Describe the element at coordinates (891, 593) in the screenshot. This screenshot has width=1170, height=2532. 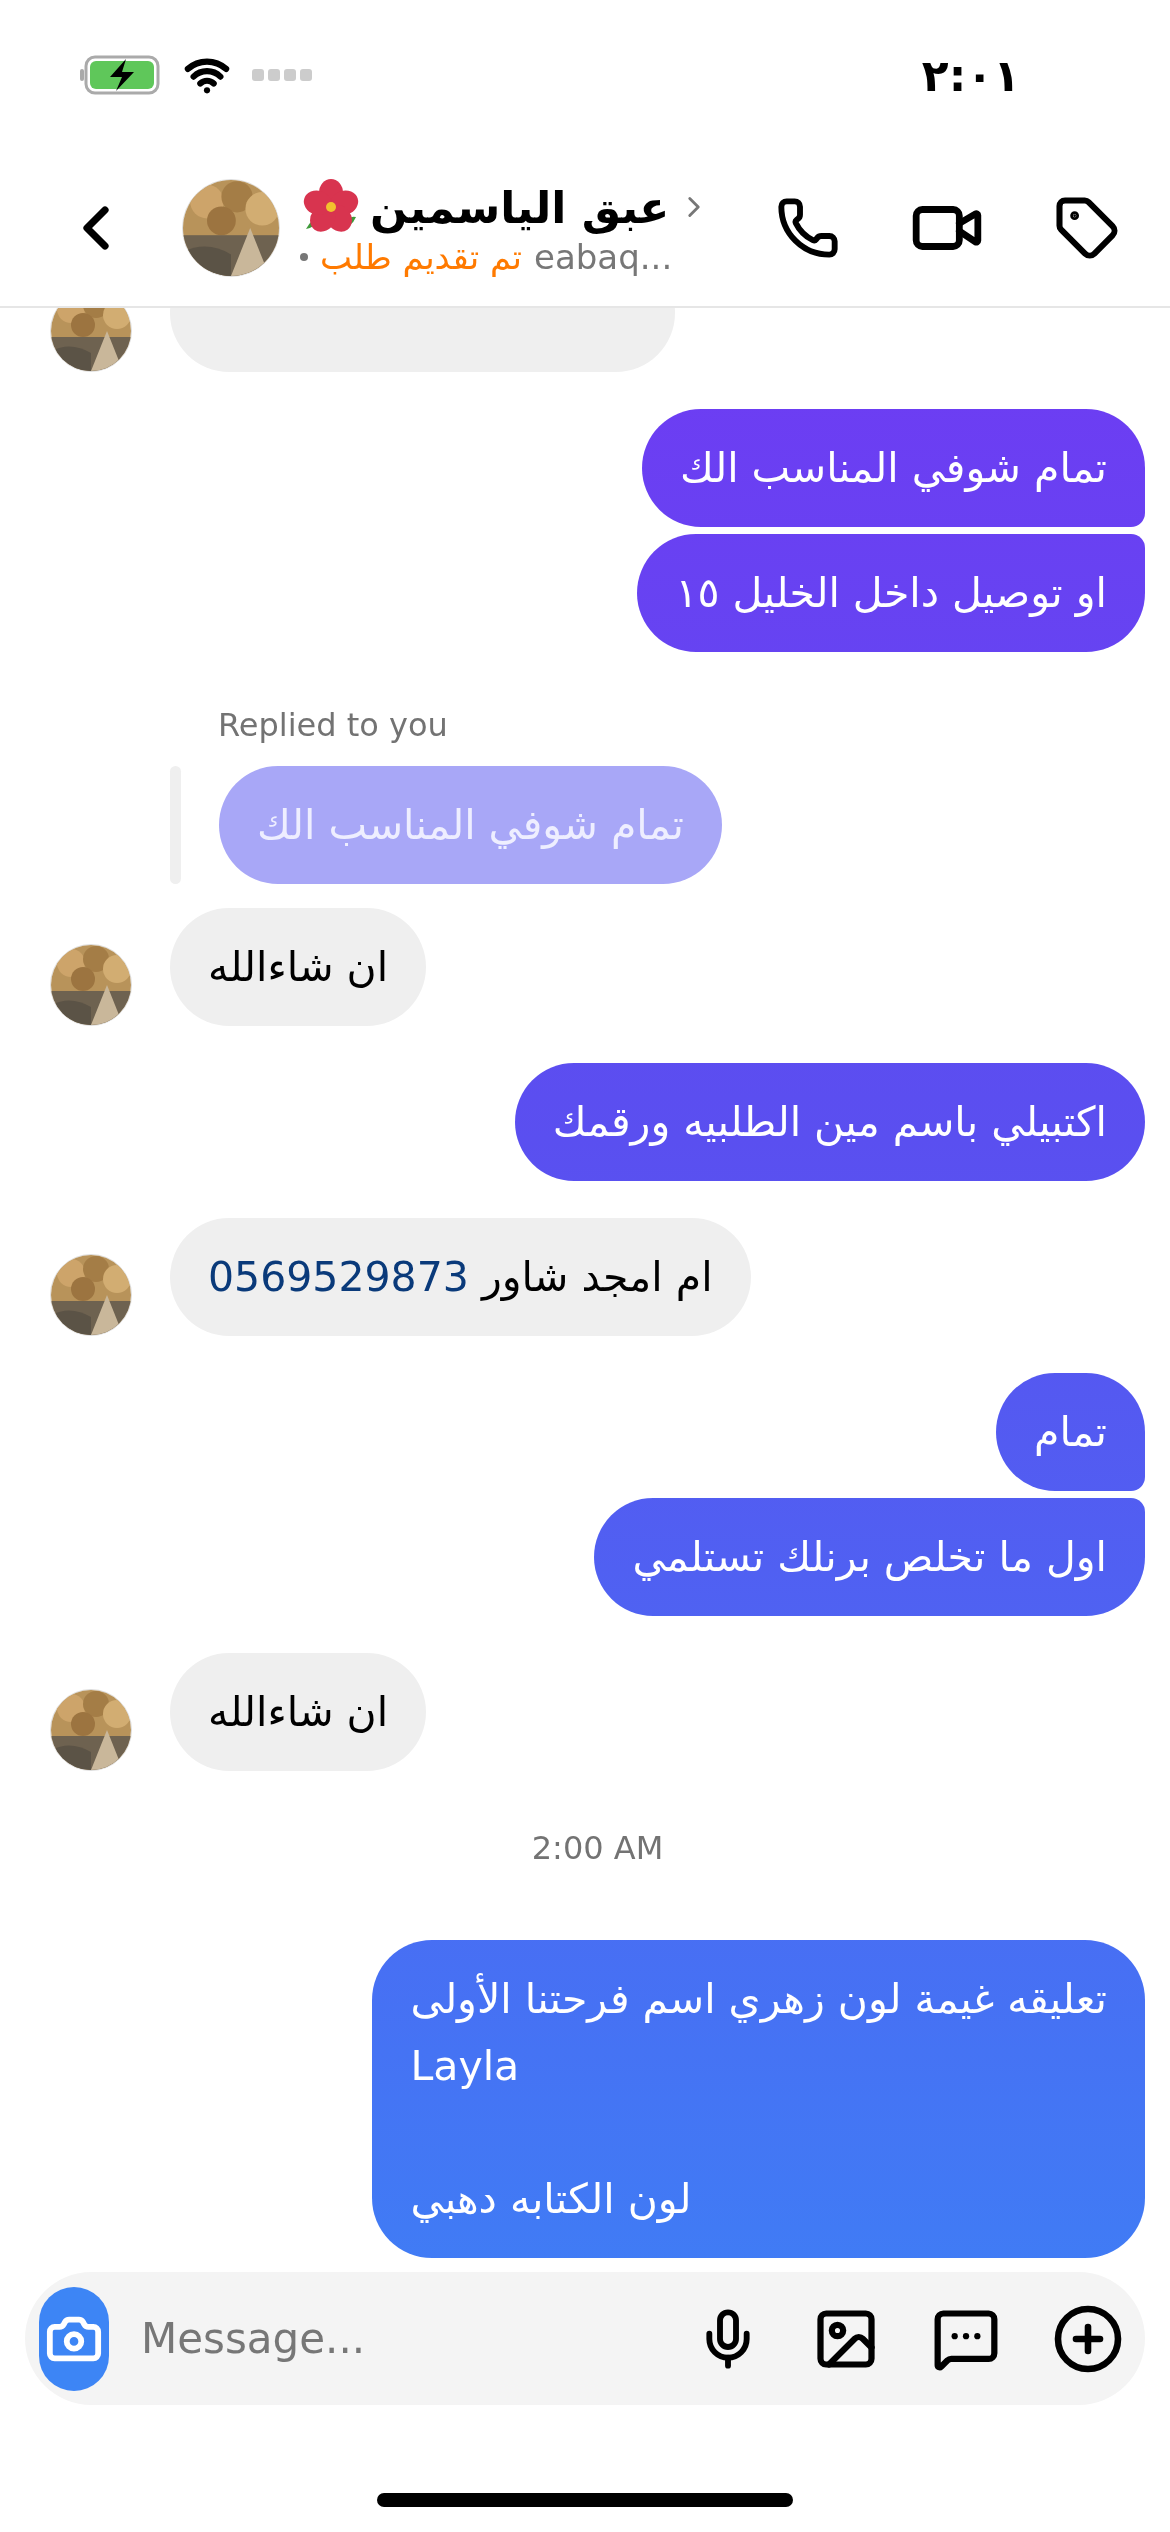
I see `message-bubble: او توصيل داخل الخليل ١٥` at that location.